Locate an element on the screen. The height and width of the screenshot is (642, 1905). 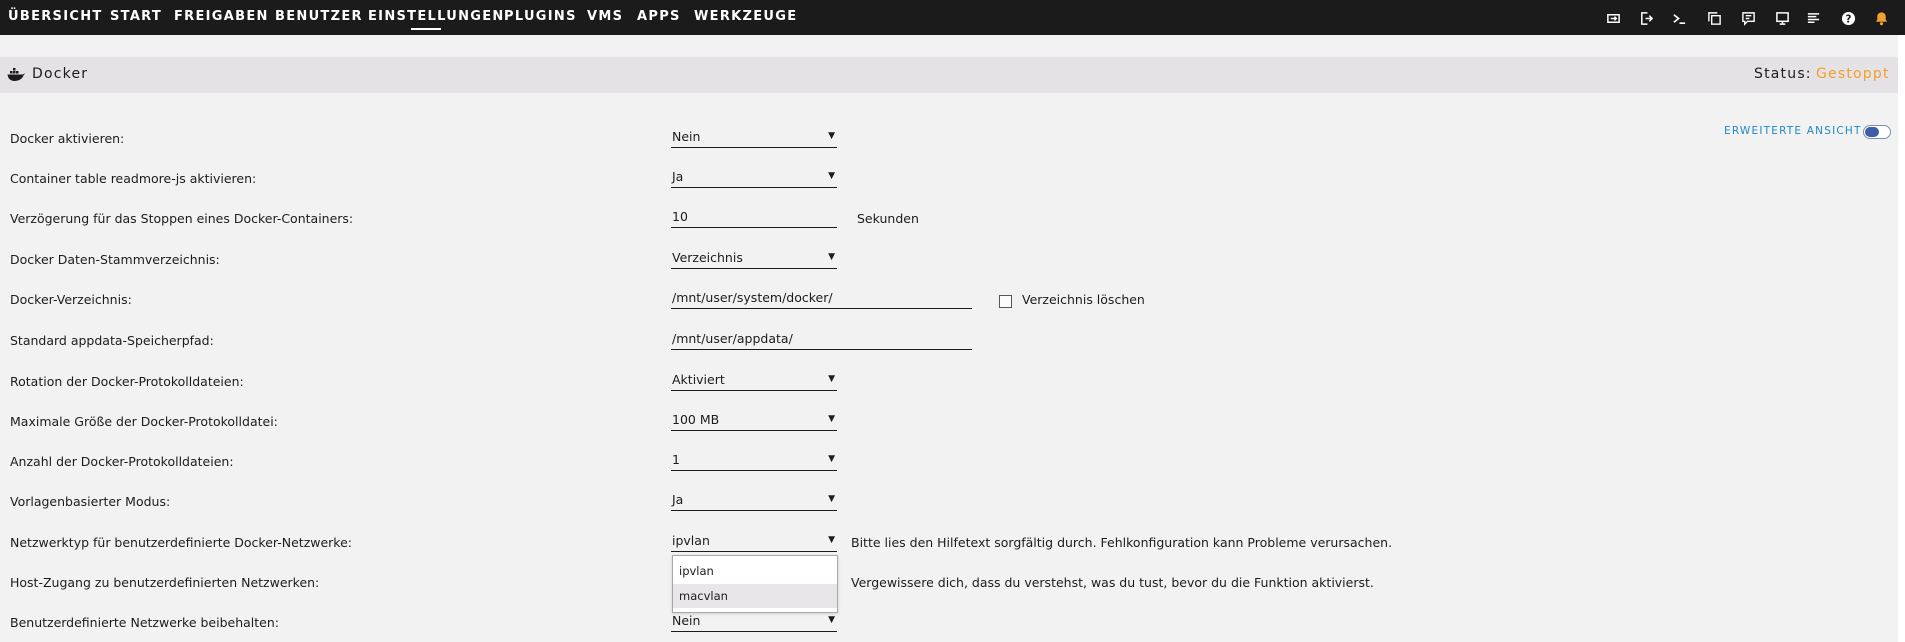
preserve-networks-value: Nein is located at coordinates (686, 620).